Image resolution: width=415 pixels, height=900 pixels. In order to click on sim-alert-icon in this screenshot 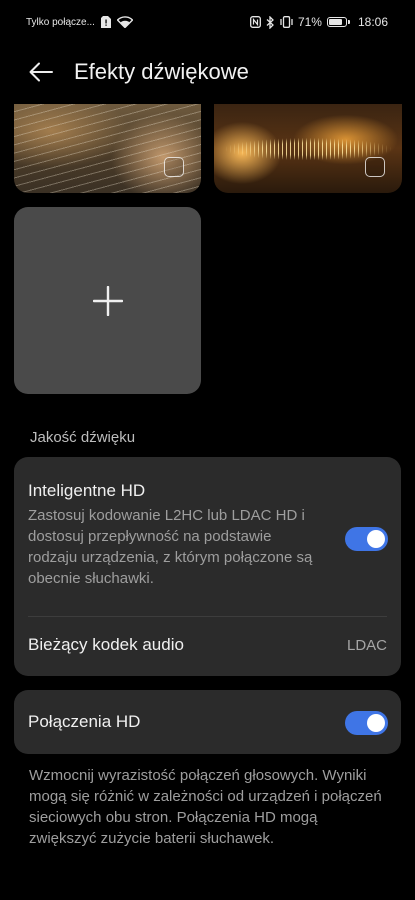, I will do `click(105, 22)`.